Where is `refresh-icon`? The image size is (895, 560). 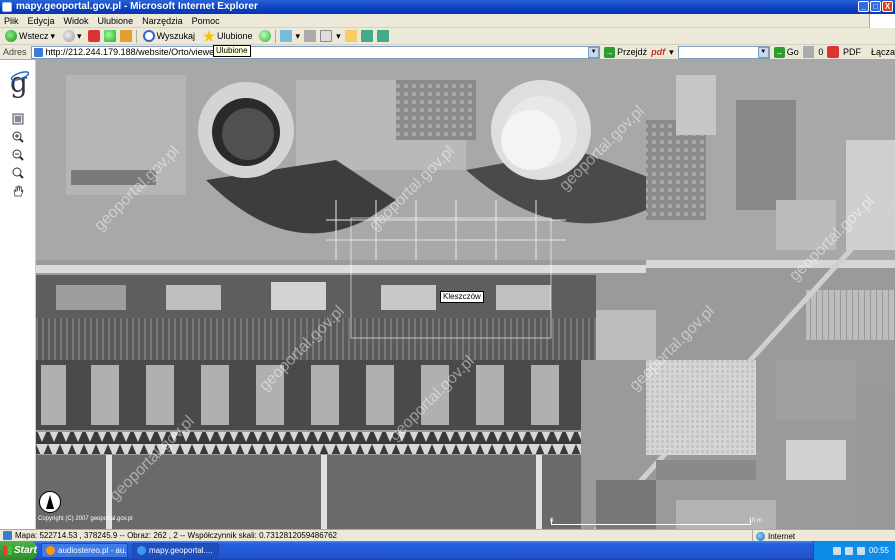
refresh-icon is located at coordinates (109, 36).